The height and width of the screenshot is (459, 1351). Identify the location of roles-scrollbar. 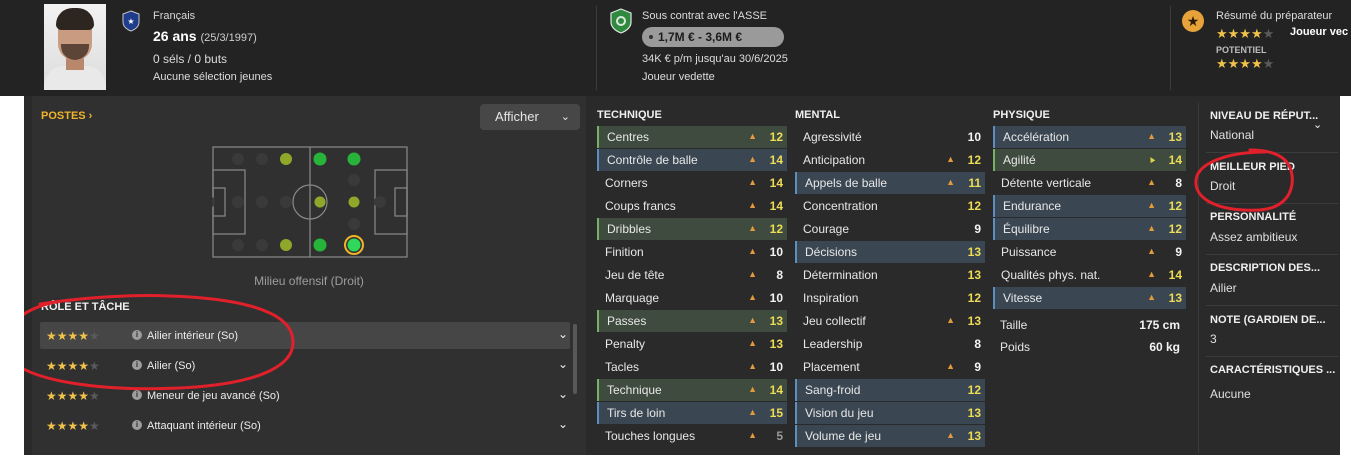
(575, 359).